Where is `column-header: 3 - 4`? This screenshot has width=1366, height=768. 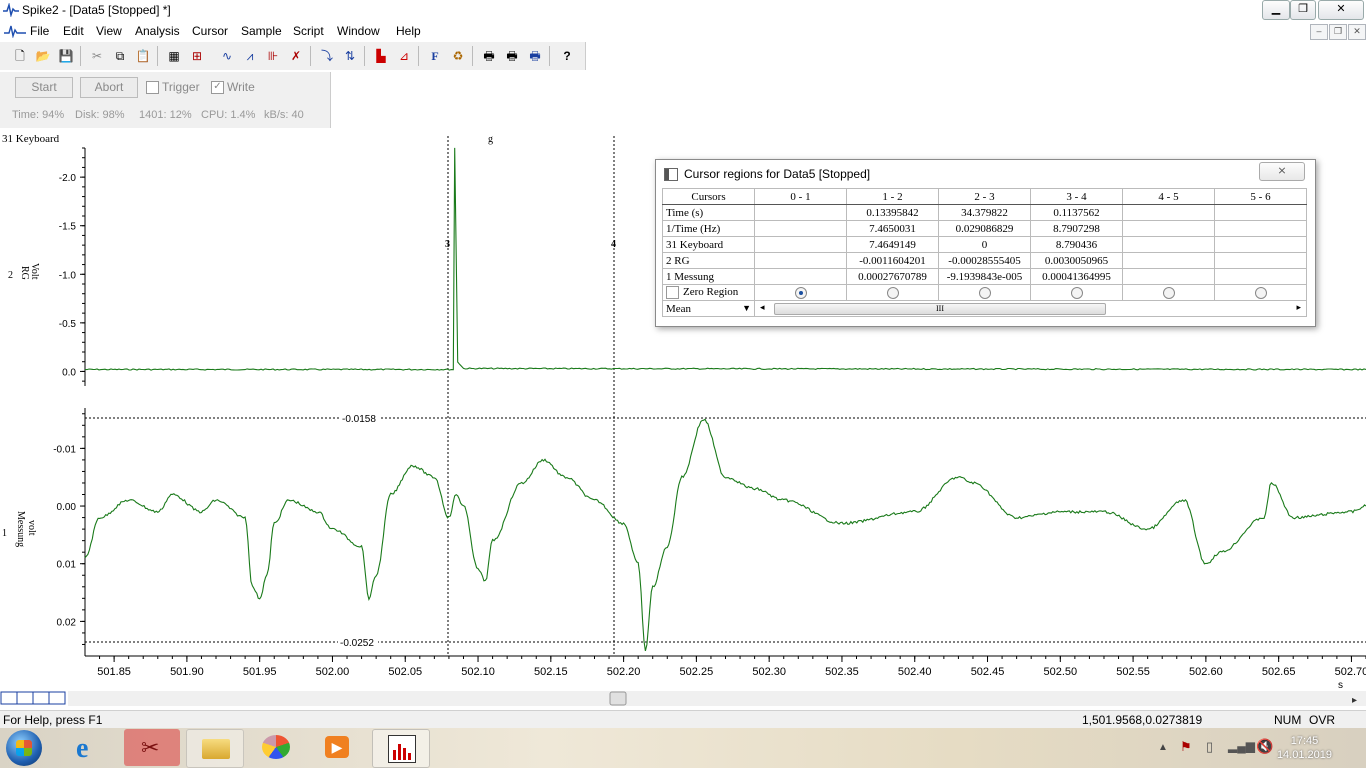 column-header: 3 - 4 is located at coordinates (1076, 196).